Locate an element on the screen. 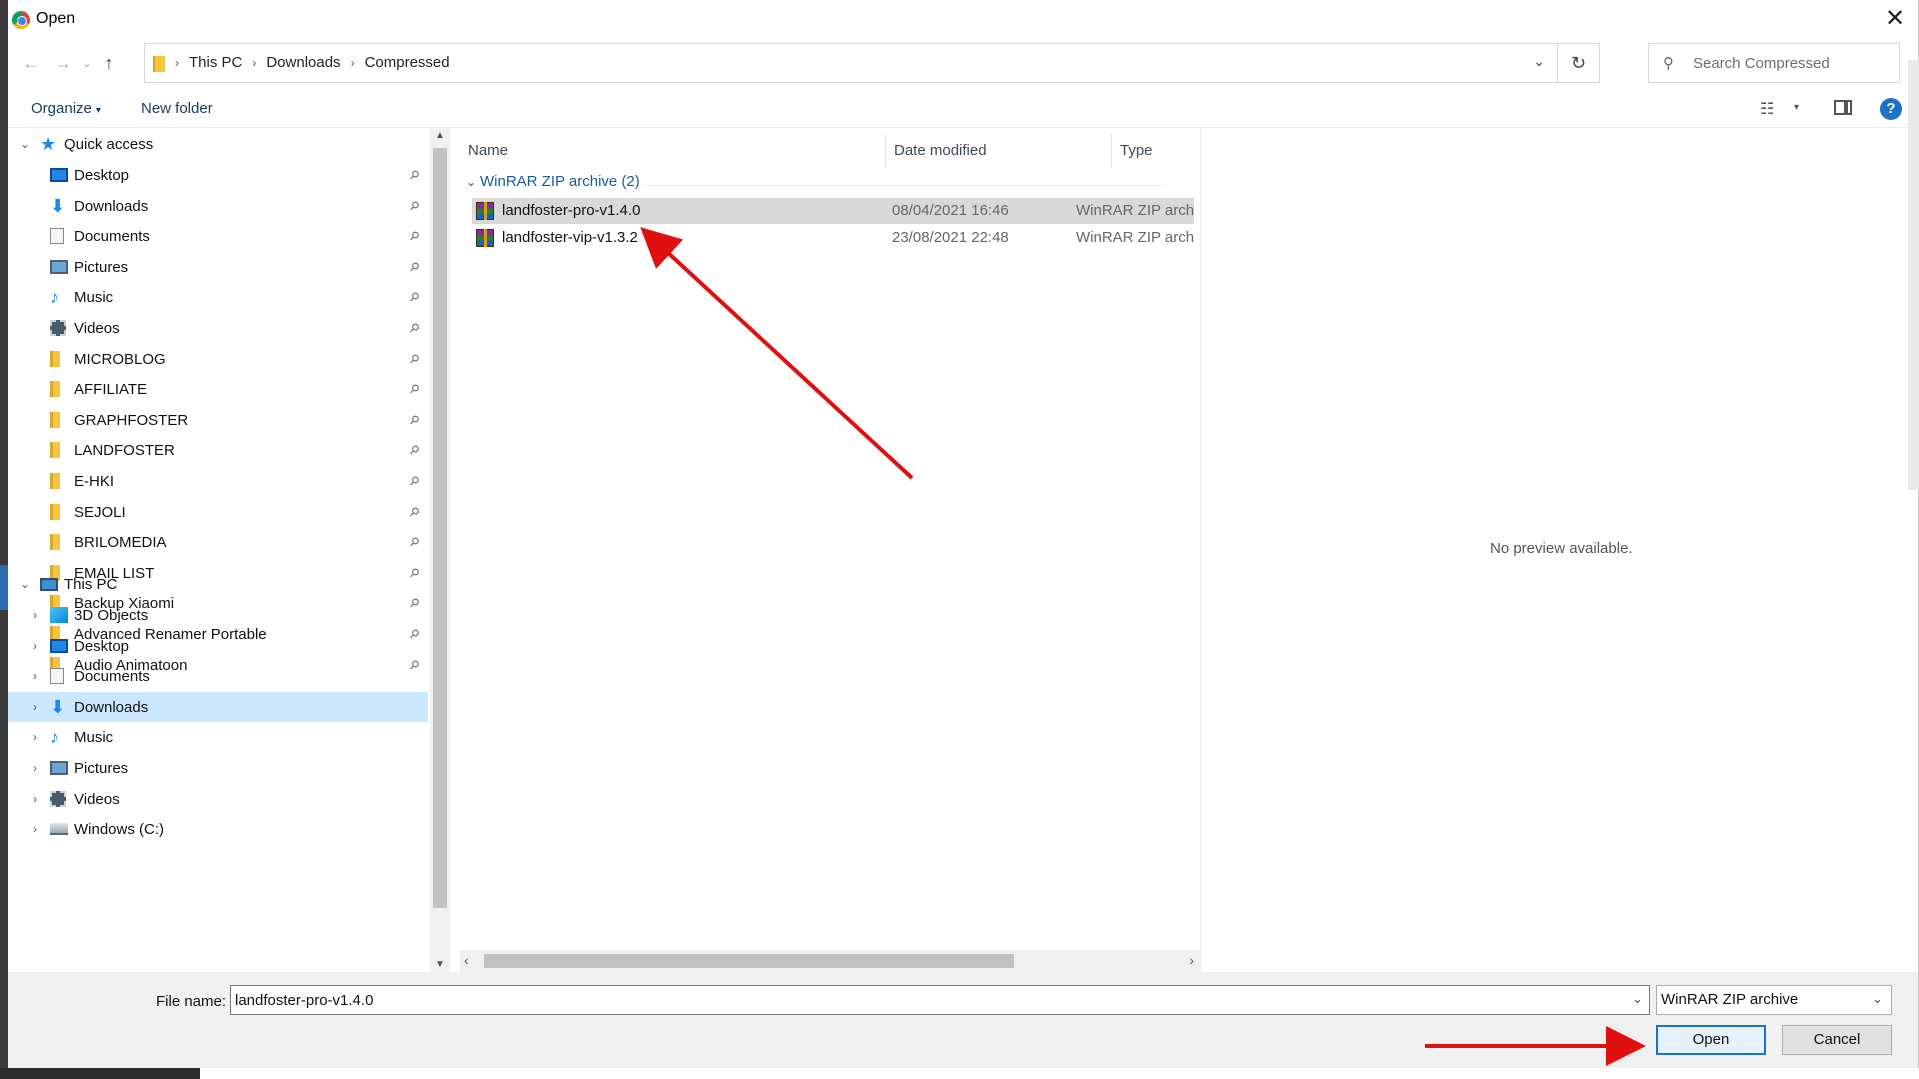 The image size is (1919, 1079). sidebar-item-pc-3d-objects: › 3D Objects is located at coordinates (218, 615).